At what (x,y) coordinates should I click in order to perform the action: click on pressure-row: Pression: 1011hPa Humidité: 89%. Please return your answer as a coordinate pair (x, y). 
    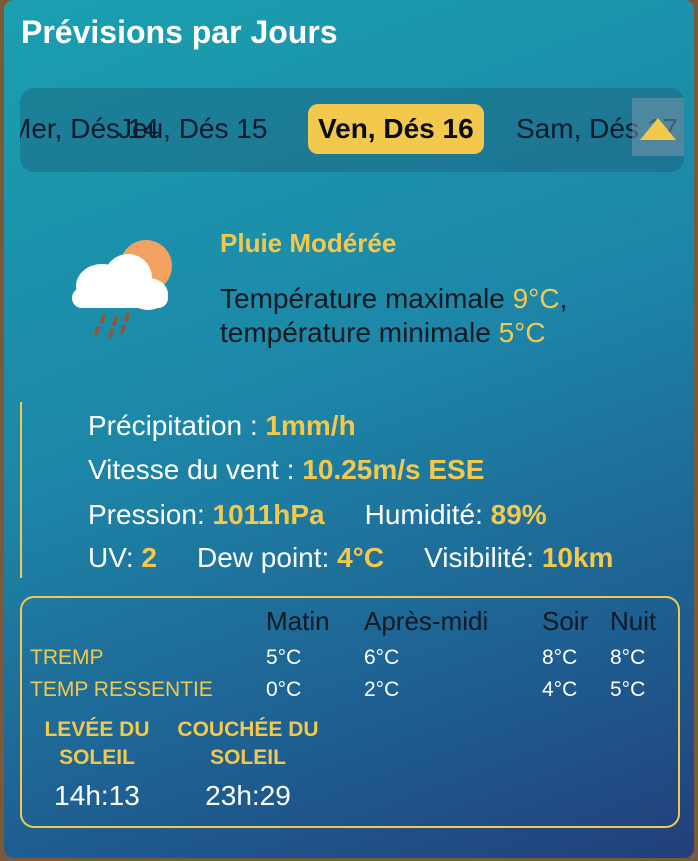
    Looking at the image, I should click on (317, 515).